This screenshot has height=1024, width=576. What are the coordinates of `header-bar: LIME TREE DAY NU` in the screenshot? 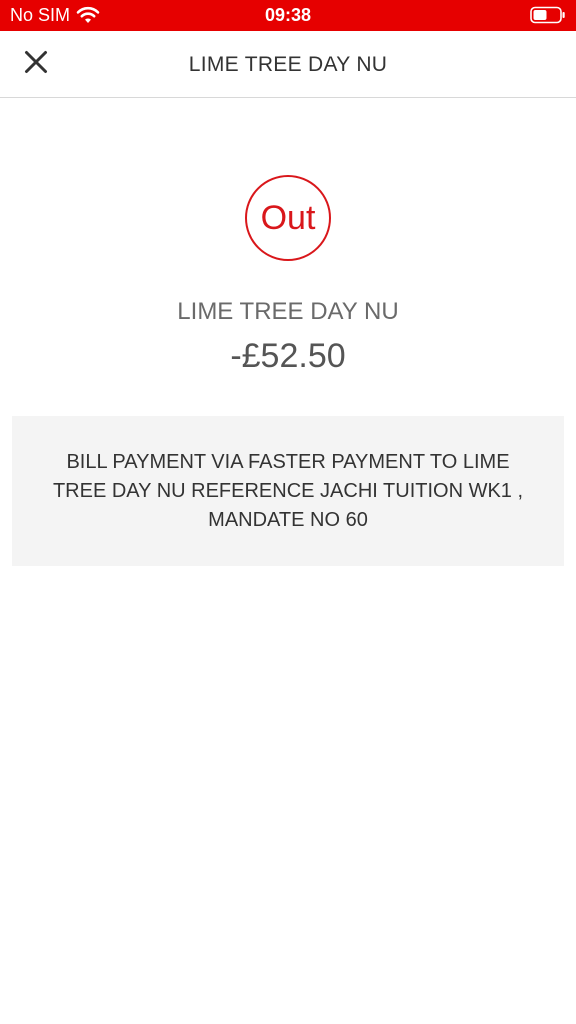 It's located at (288, 64).